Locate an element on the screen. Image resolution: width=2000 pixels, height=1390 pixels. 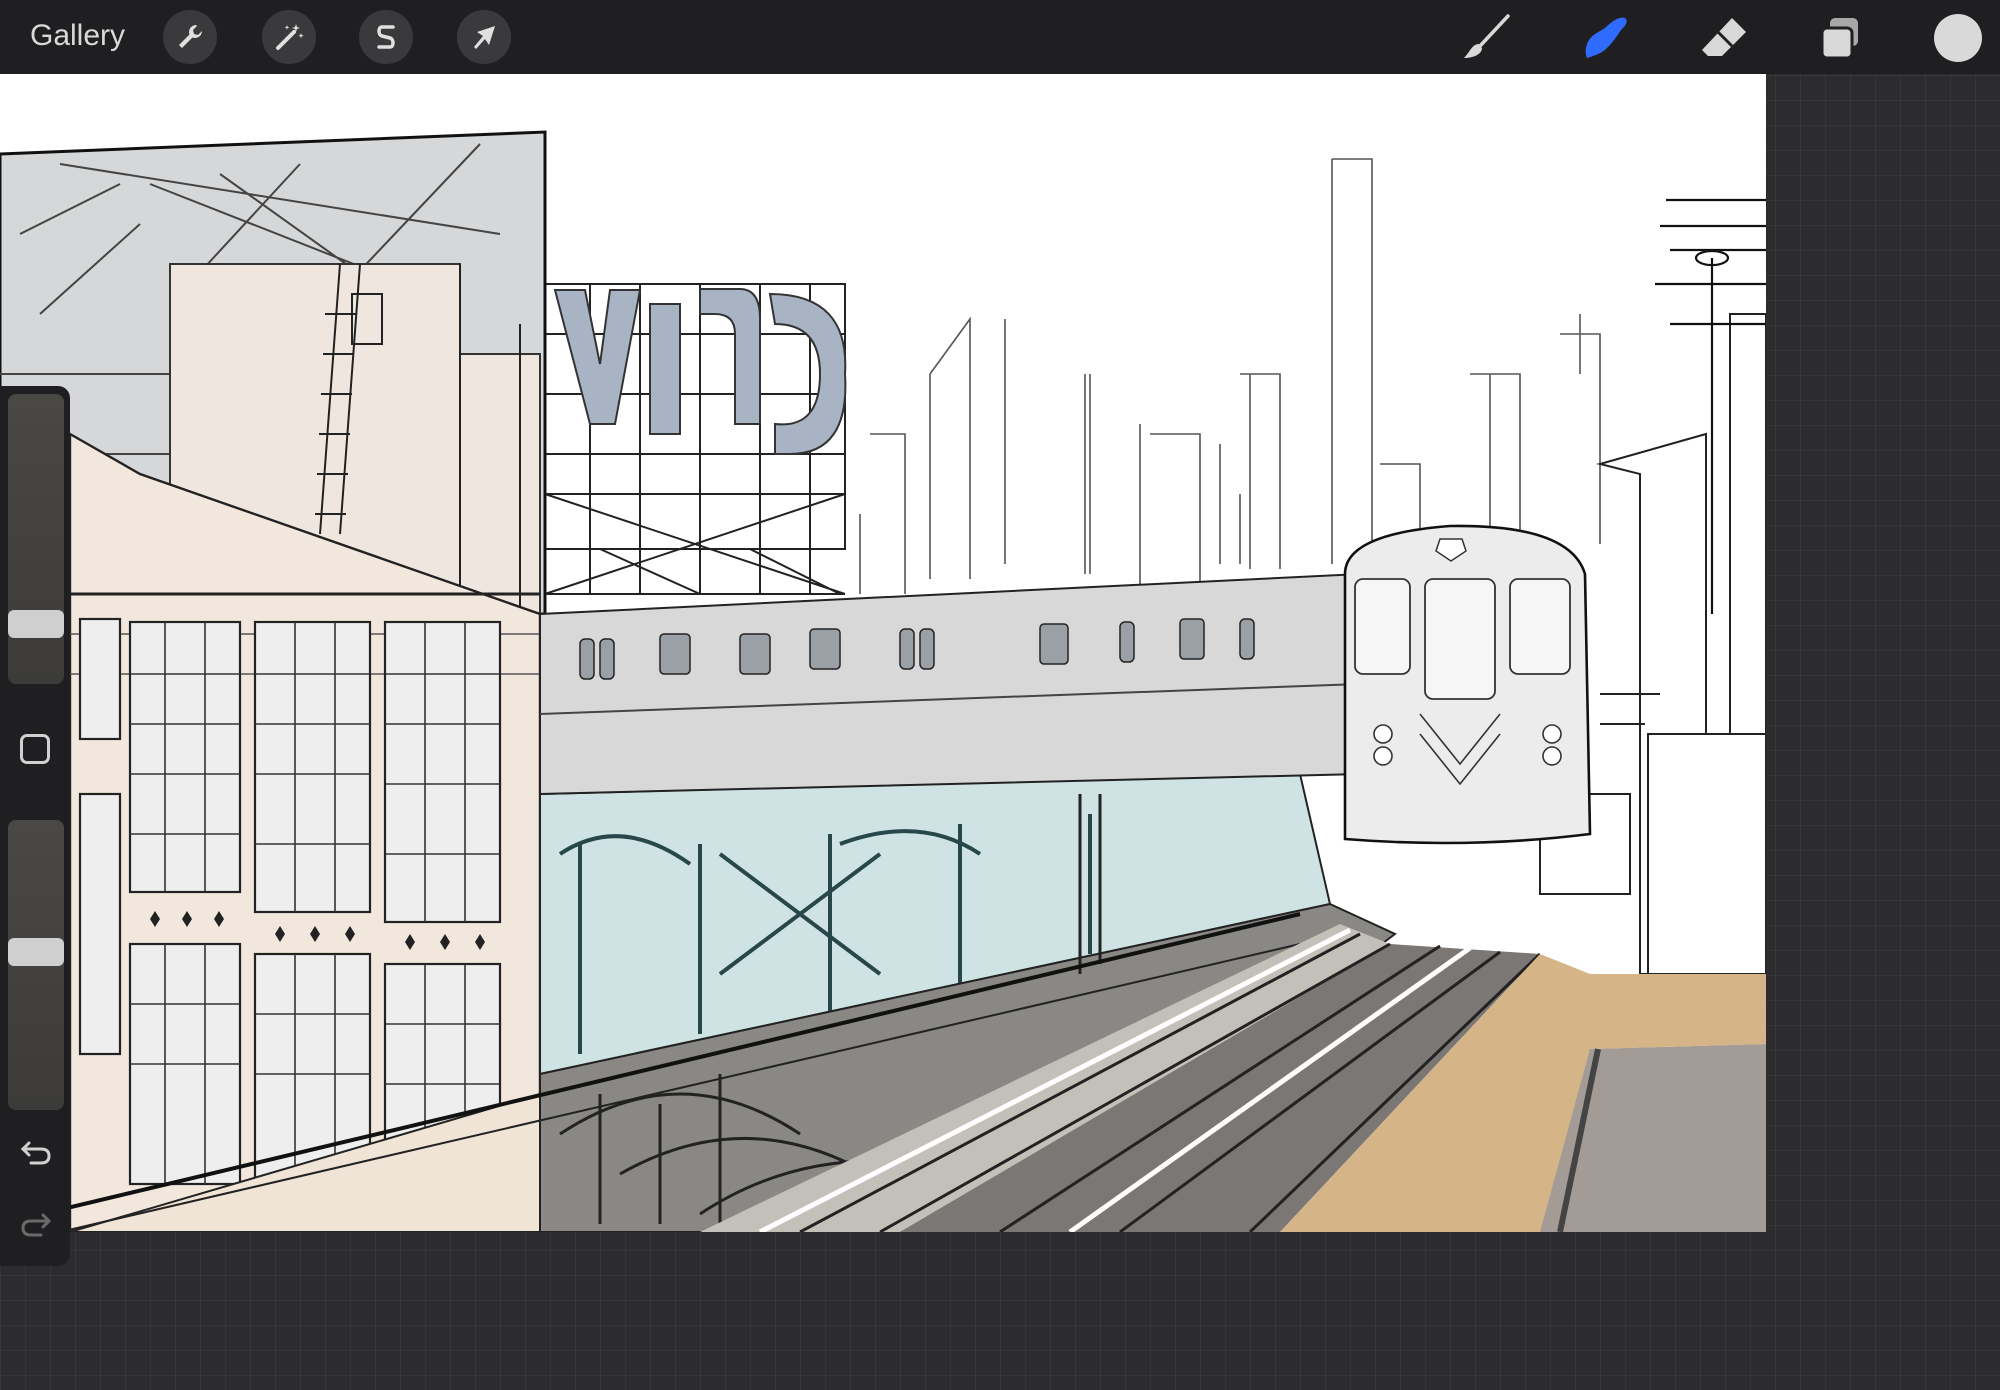
brush-tool is located at coordinates (1486, 38).